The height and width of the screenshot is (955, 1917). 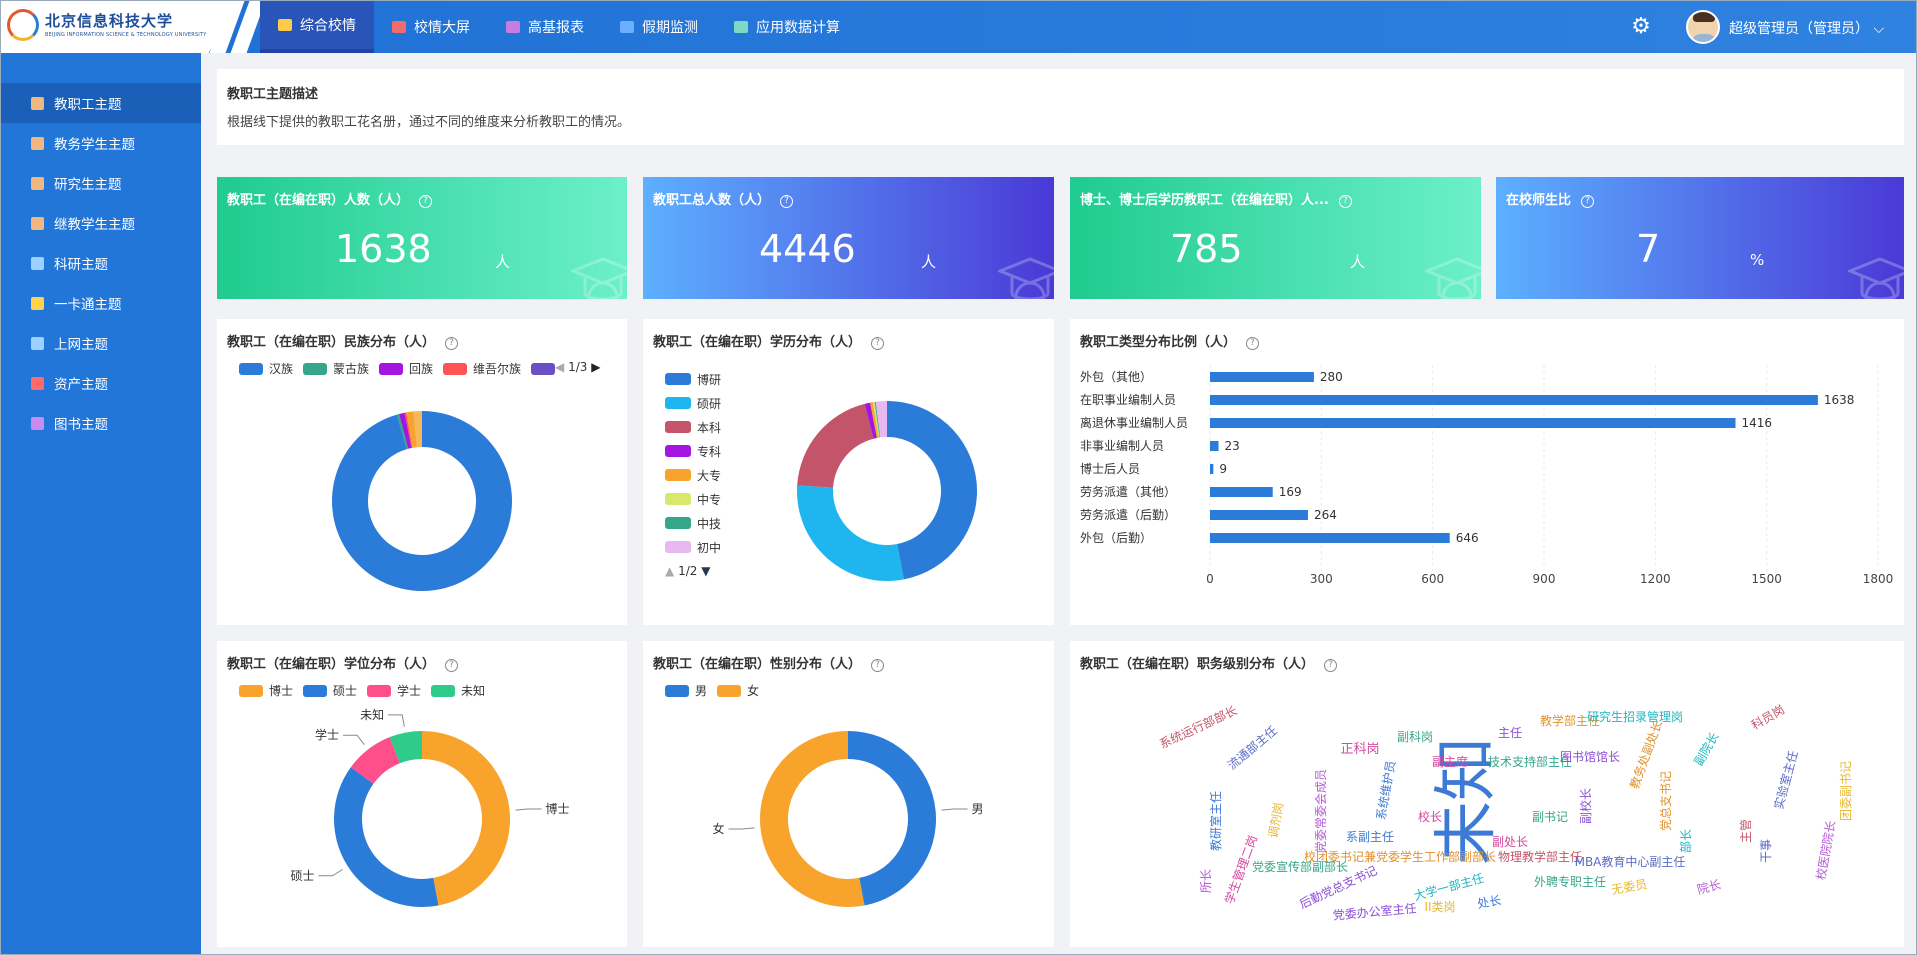 I want to click on sidebar-item-label: 教务学生主题, so click(x=94, y=145).